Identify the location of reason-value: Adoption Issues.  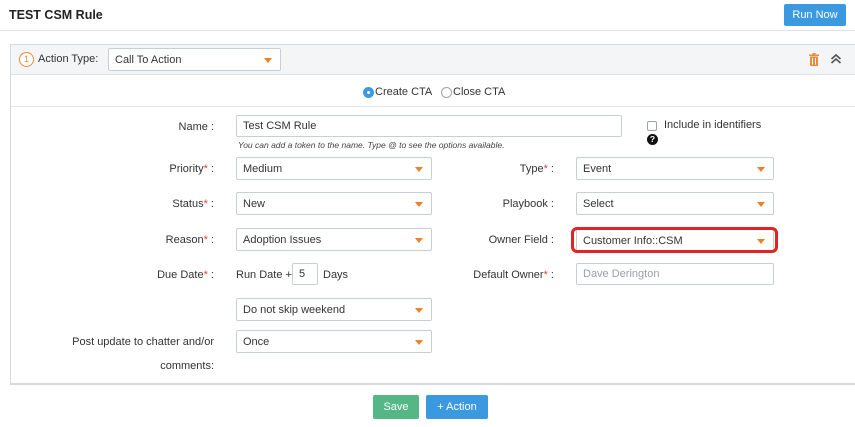
(282, 240).